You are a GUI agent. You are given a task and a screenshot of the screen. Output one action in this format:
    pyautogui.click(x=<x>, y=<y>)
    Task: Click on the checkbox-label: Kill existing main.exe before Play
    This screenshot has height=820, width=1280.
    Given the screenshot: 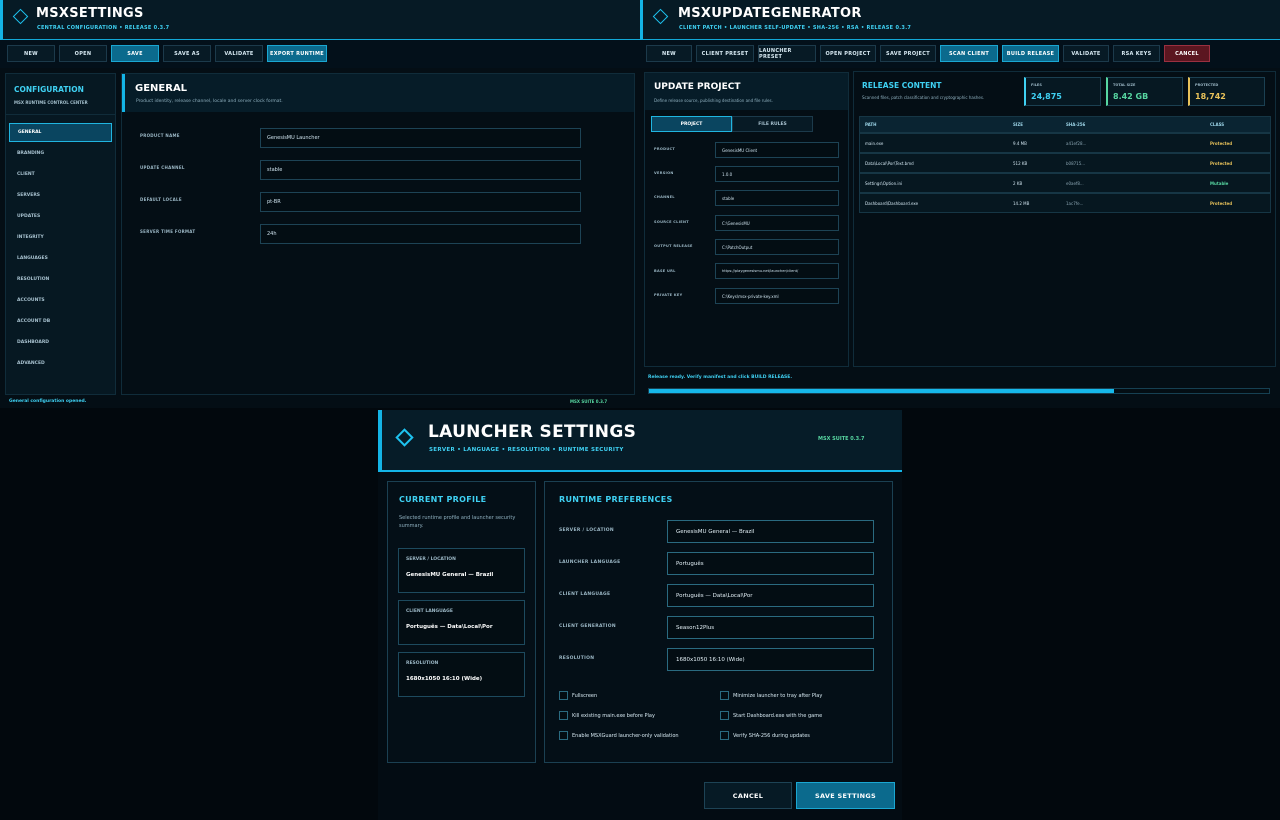 What is the action you would take?
    pyautogui.click(x=613, y=715)
    